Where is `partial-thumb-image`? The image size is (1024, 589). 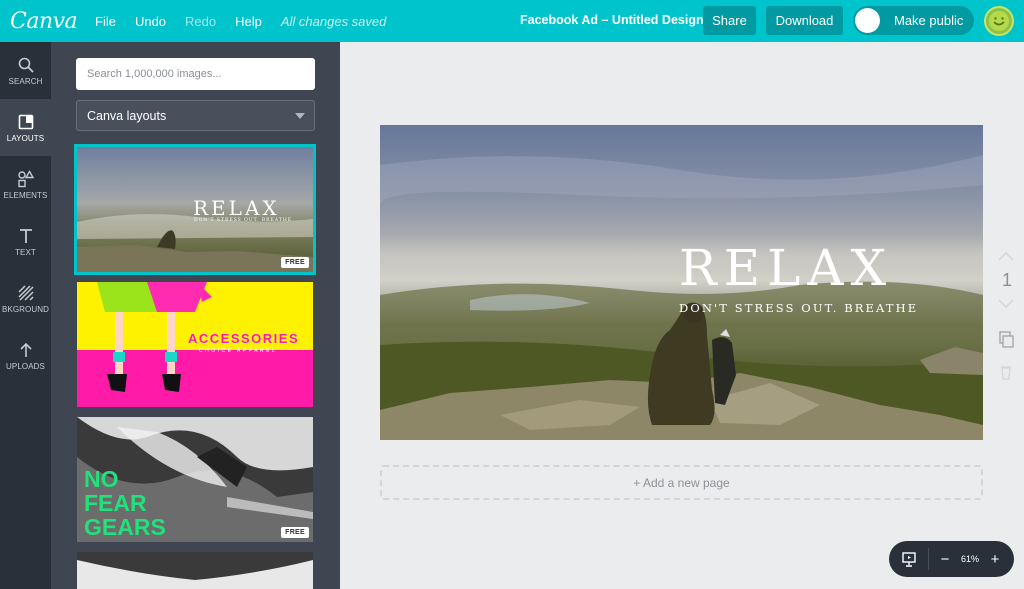
partial-thumb-image is located at coordinates (195, 570).